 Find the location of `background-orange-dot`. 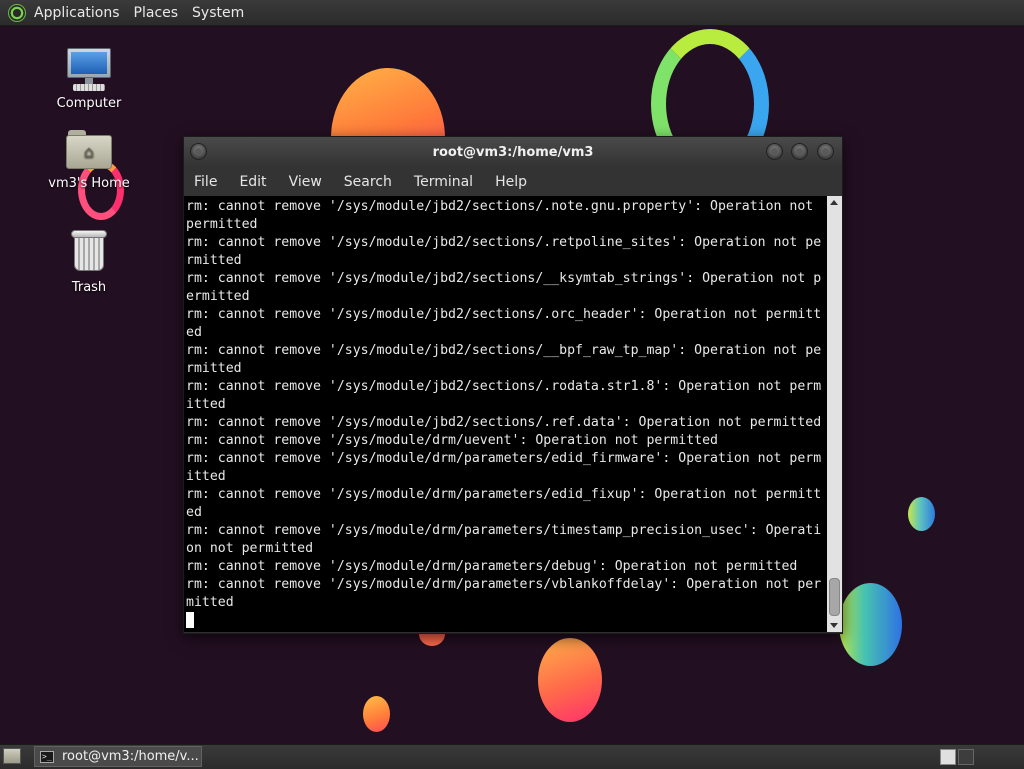

background-orange-dot is located at coordinates (570, 680).